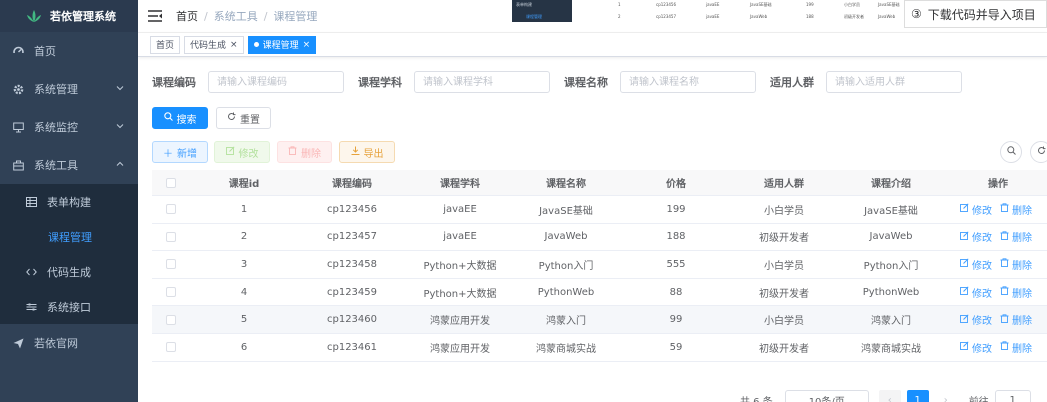 This screenshot has height=402, width=1047. Describe the element at coordinates (891, 184) in the screenshot. I see `column-header: 课程介绍` at that location.